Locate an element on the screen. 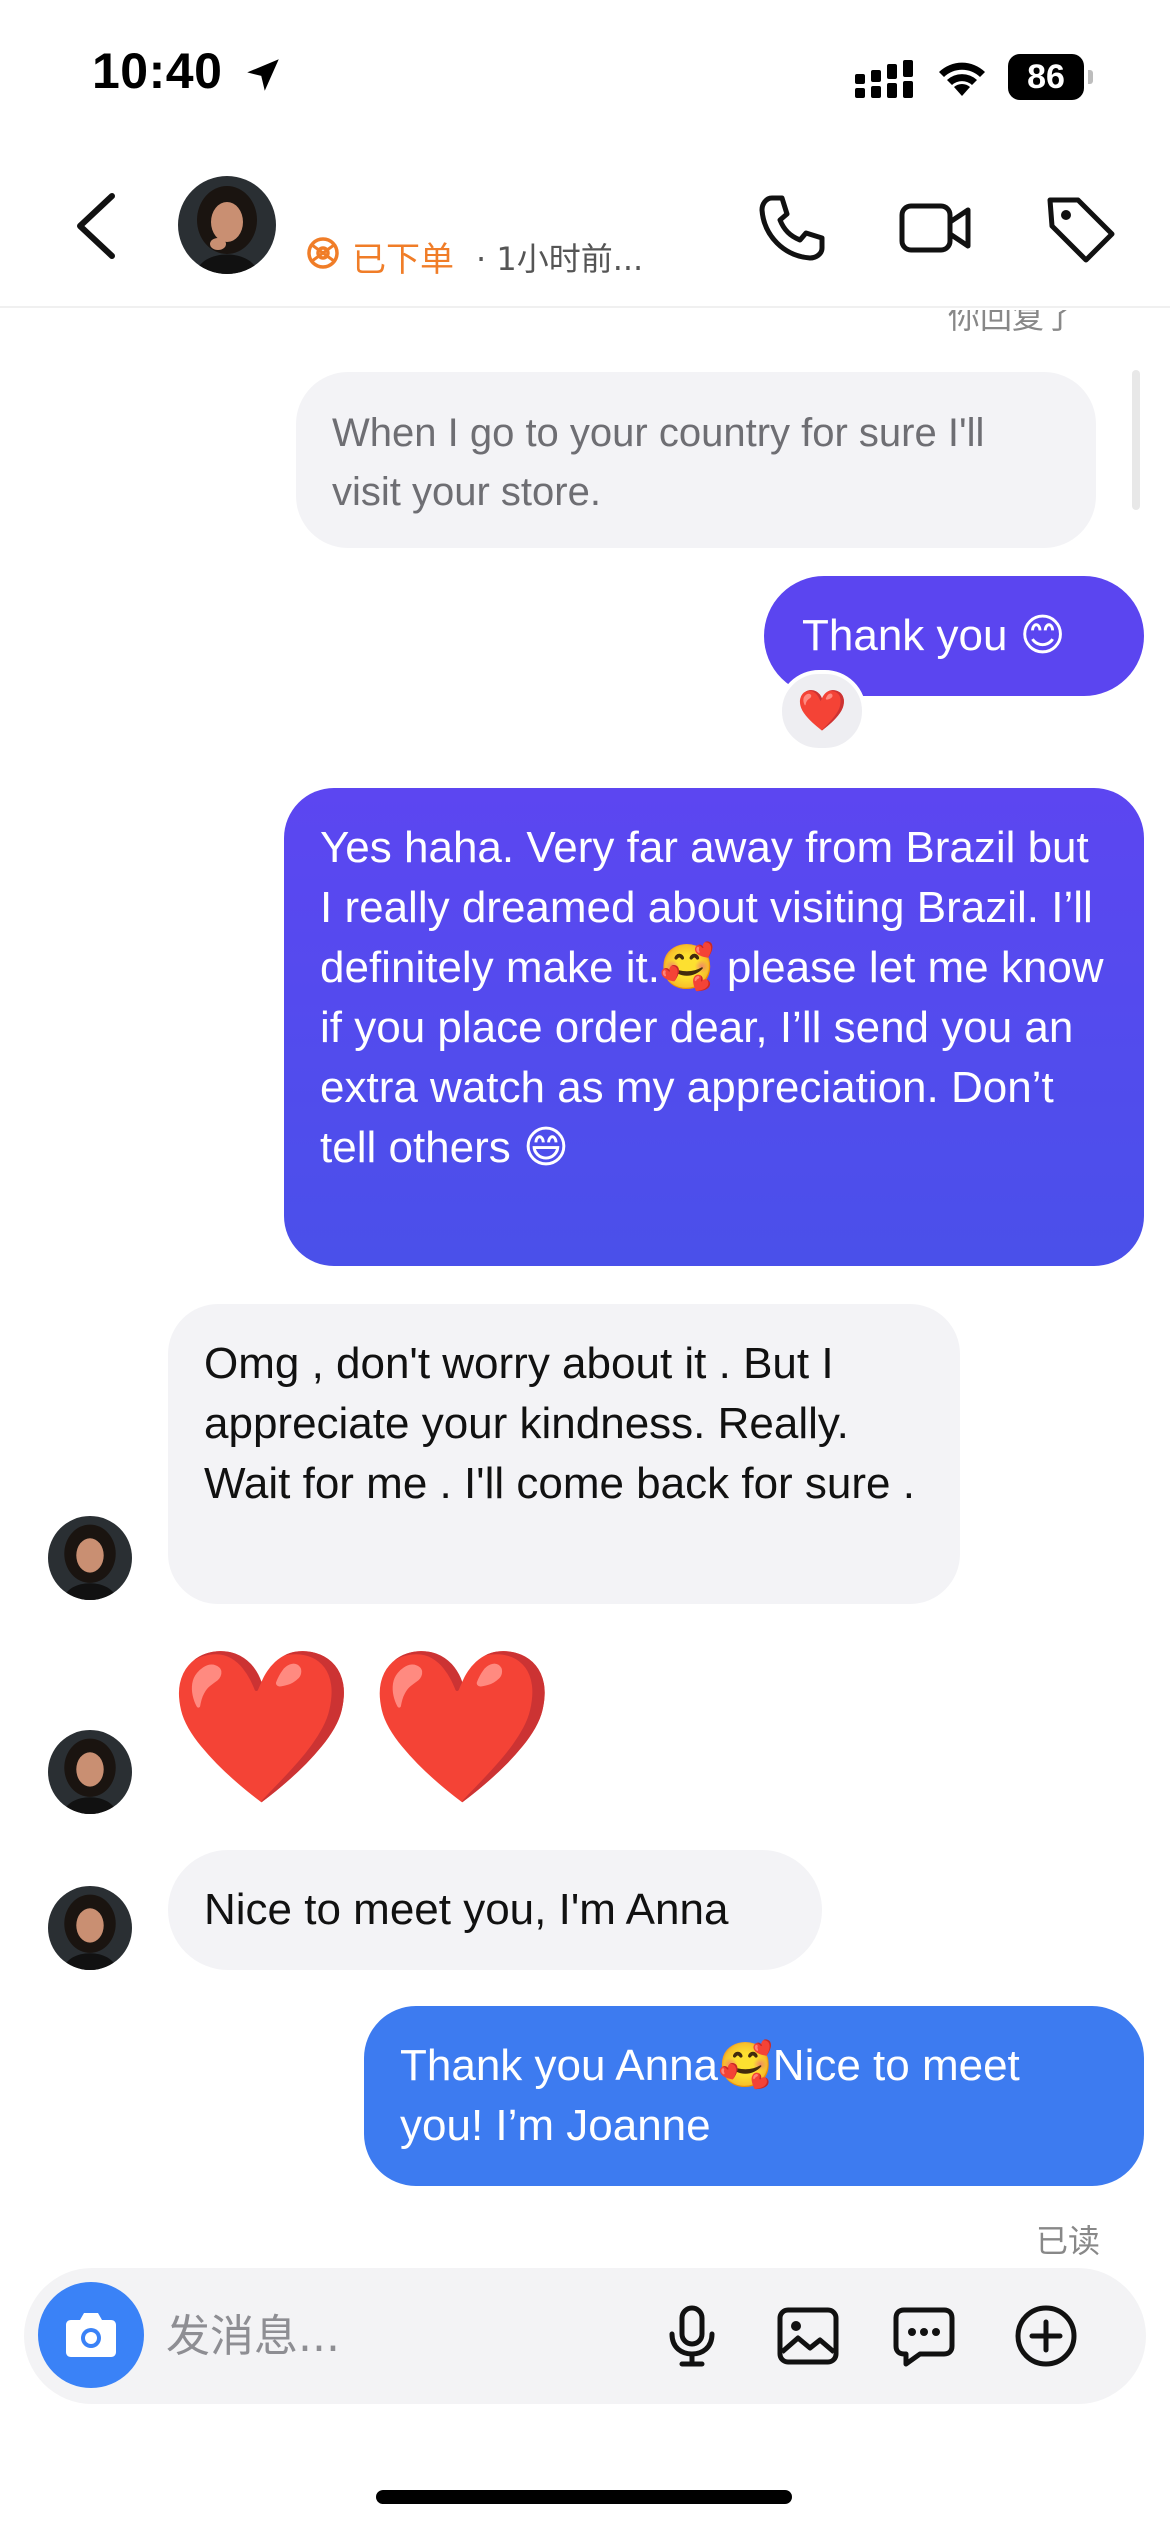 The width and height of the screenshot is (1170, 2532). phone-call-icon is located at coordinates (792, 228).